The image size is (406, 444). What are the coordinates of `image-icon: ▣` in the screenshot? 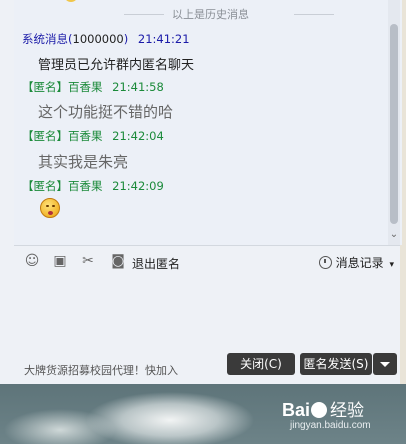 It's located at (60, 261).